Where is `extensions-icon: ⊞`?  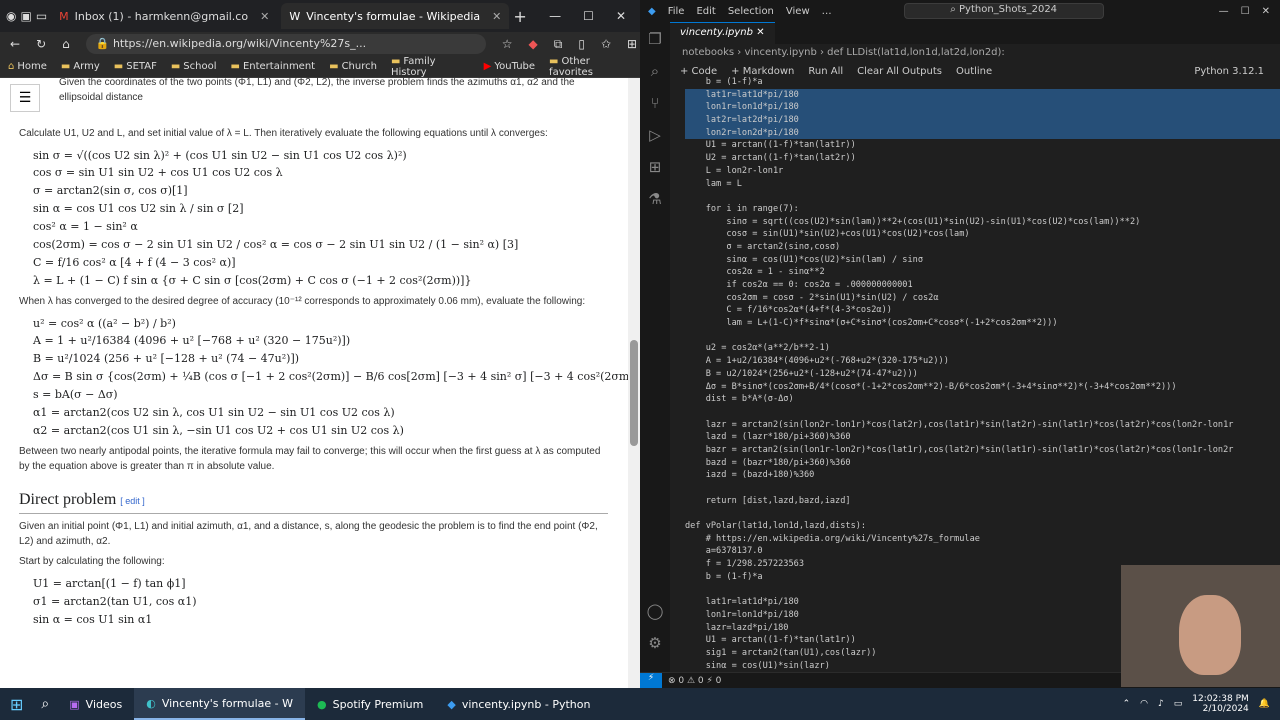 extensions-icon: ⊞ is located at coordinates (655, 167).